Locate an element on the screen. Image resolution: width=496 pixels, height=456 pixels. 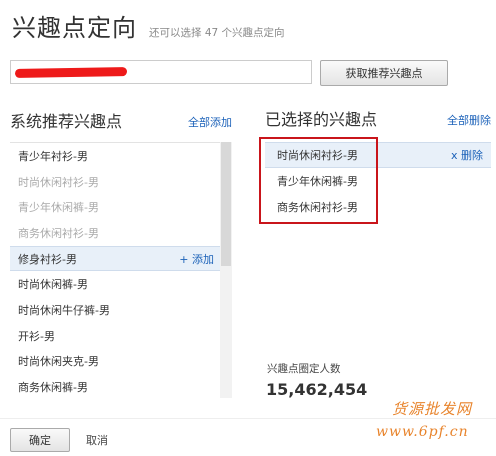
recommended-panel-title: 系统推荐兴趣点 is located at coordinates (66, 121).